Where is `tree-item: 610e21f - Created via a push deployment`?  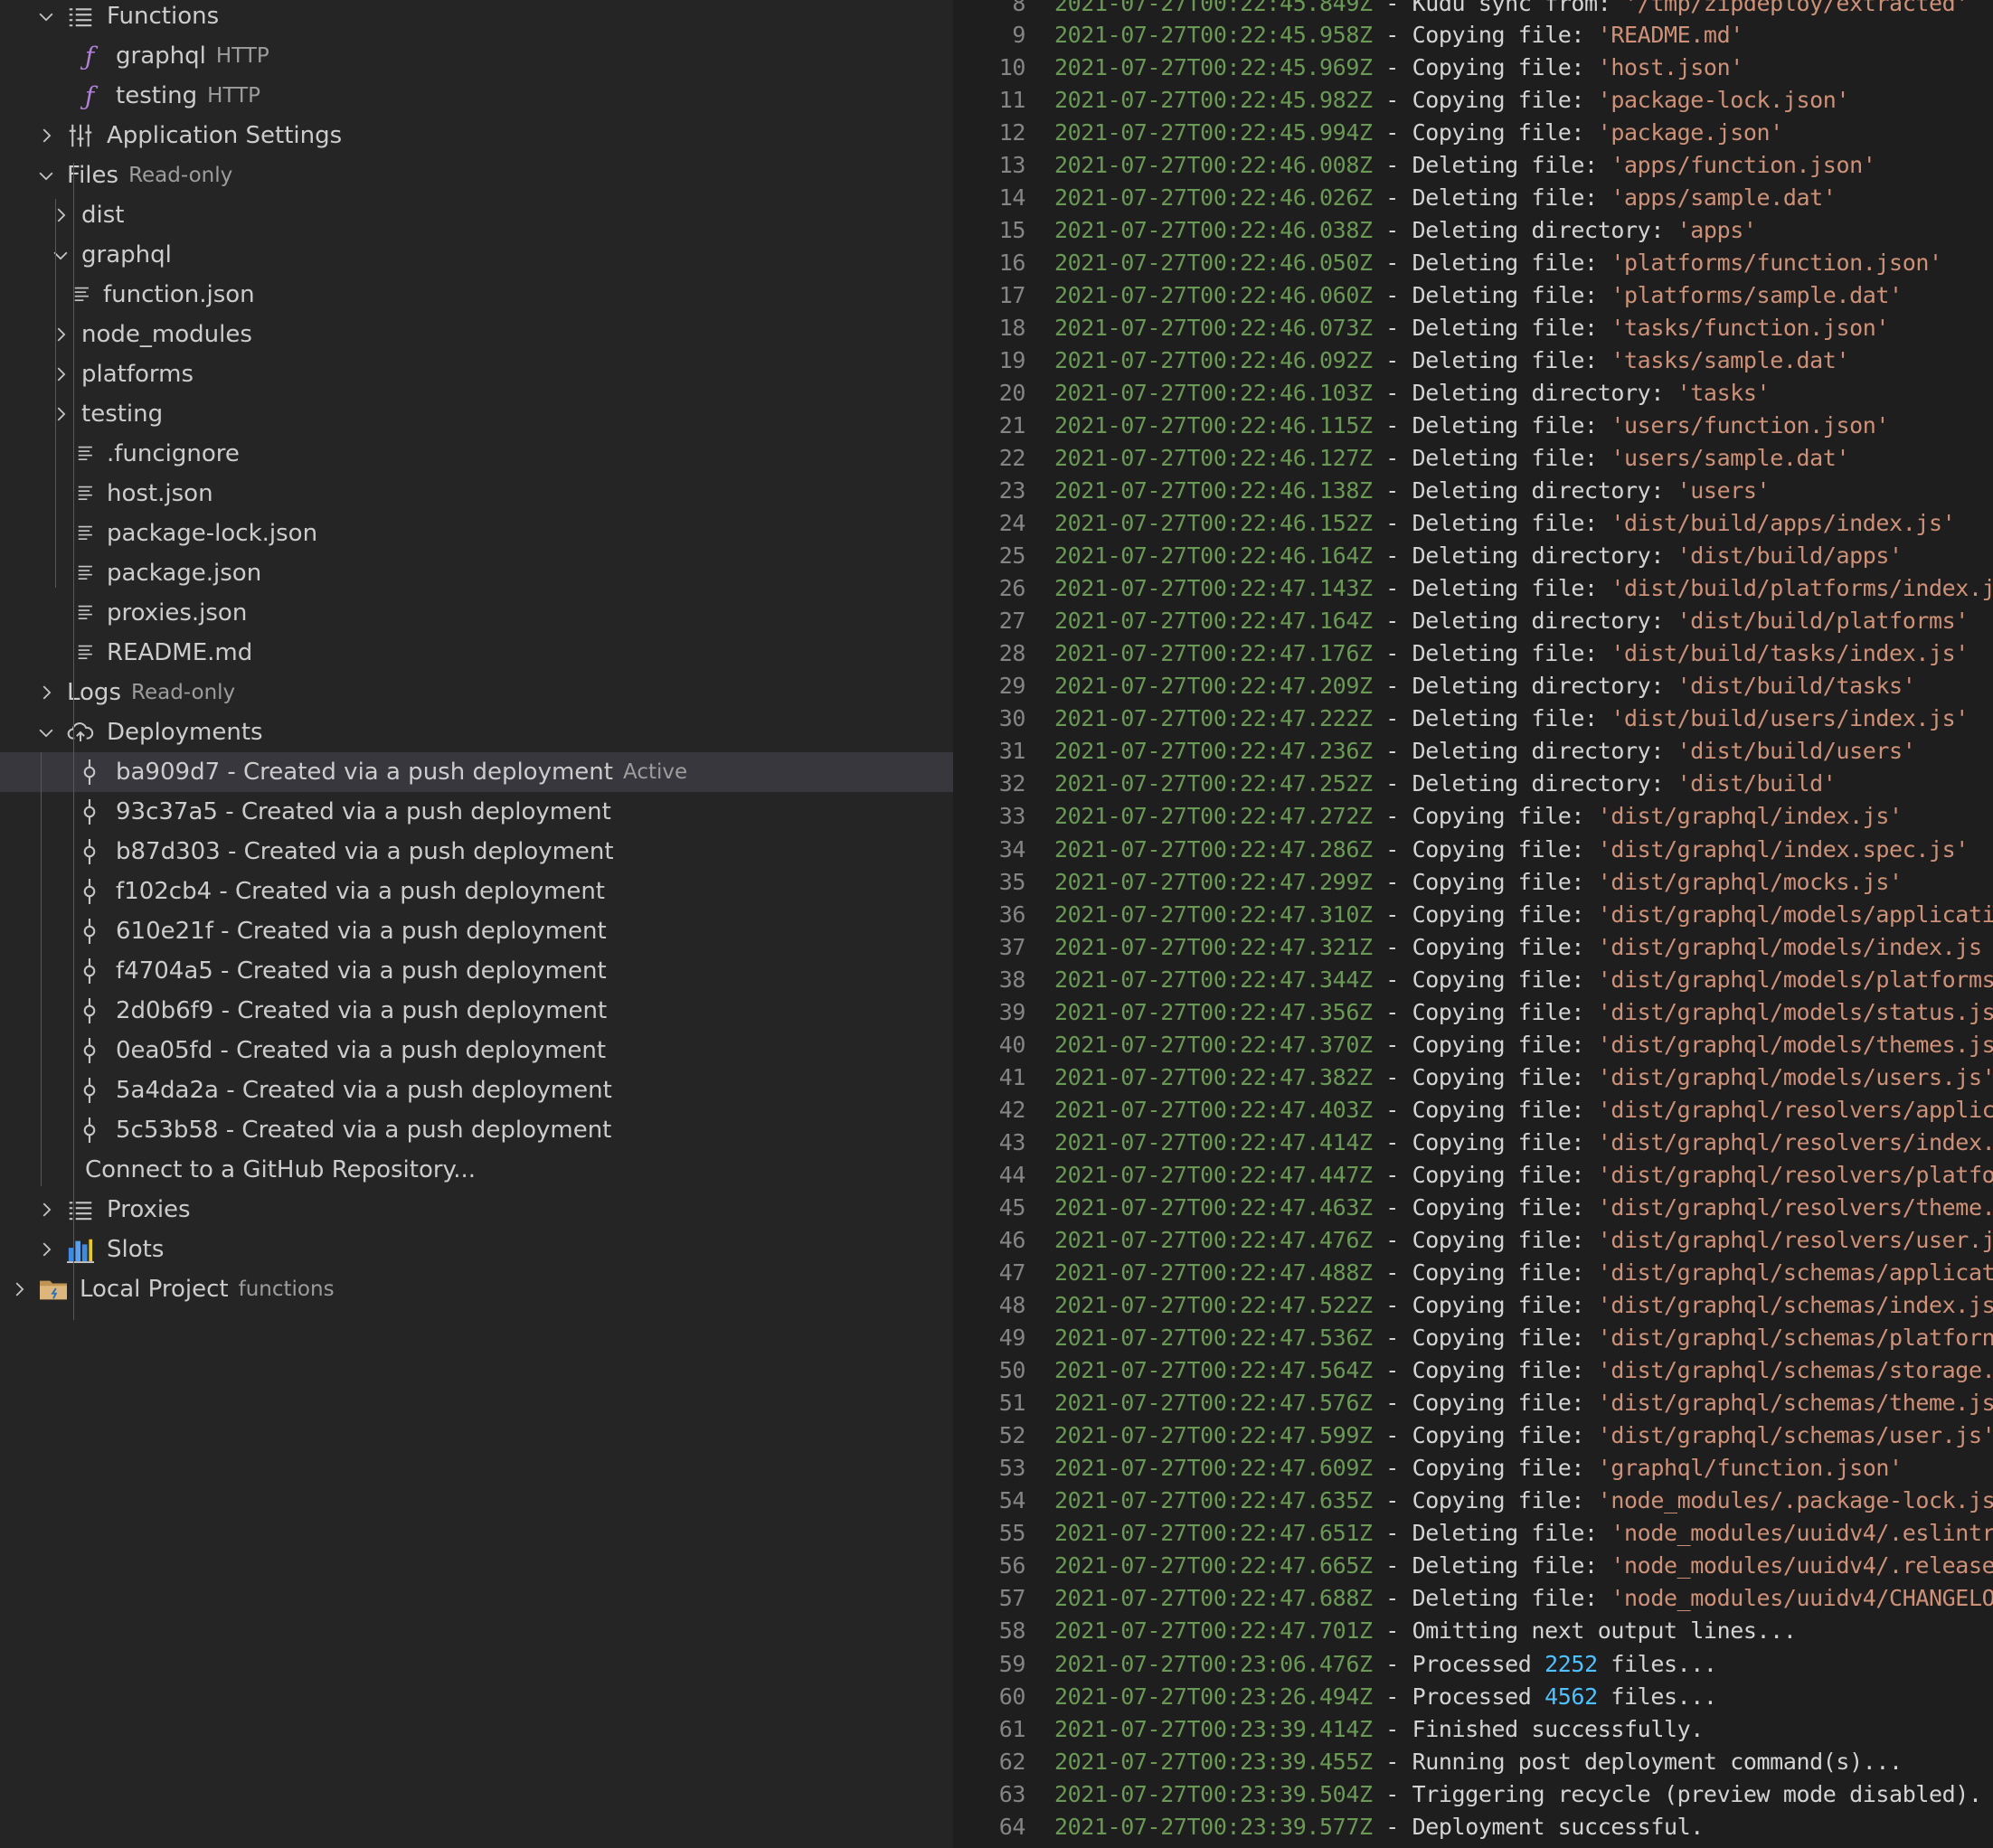
tree-item: 610e21f - Created via a push deployment is located at coordinates (476, 931).